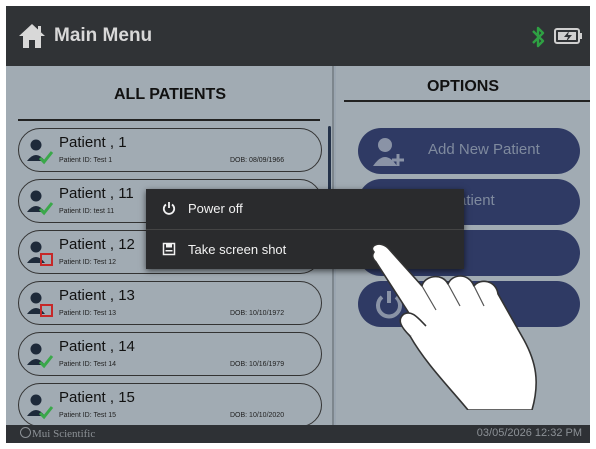 The width and height of the screenshot is (596, 449). I want to click on patient-id: Patient ID: Test 15, so click(88, 415).